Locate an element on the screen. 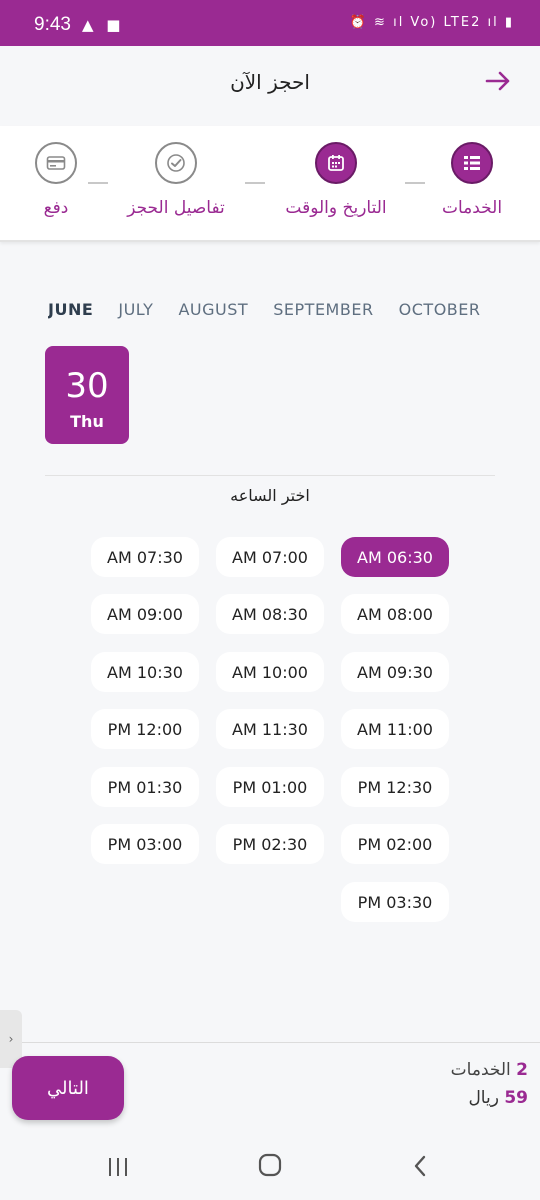 This screenshot has height=1200, width=540. recent-apps-icon is located at coordinates (118, 1170).